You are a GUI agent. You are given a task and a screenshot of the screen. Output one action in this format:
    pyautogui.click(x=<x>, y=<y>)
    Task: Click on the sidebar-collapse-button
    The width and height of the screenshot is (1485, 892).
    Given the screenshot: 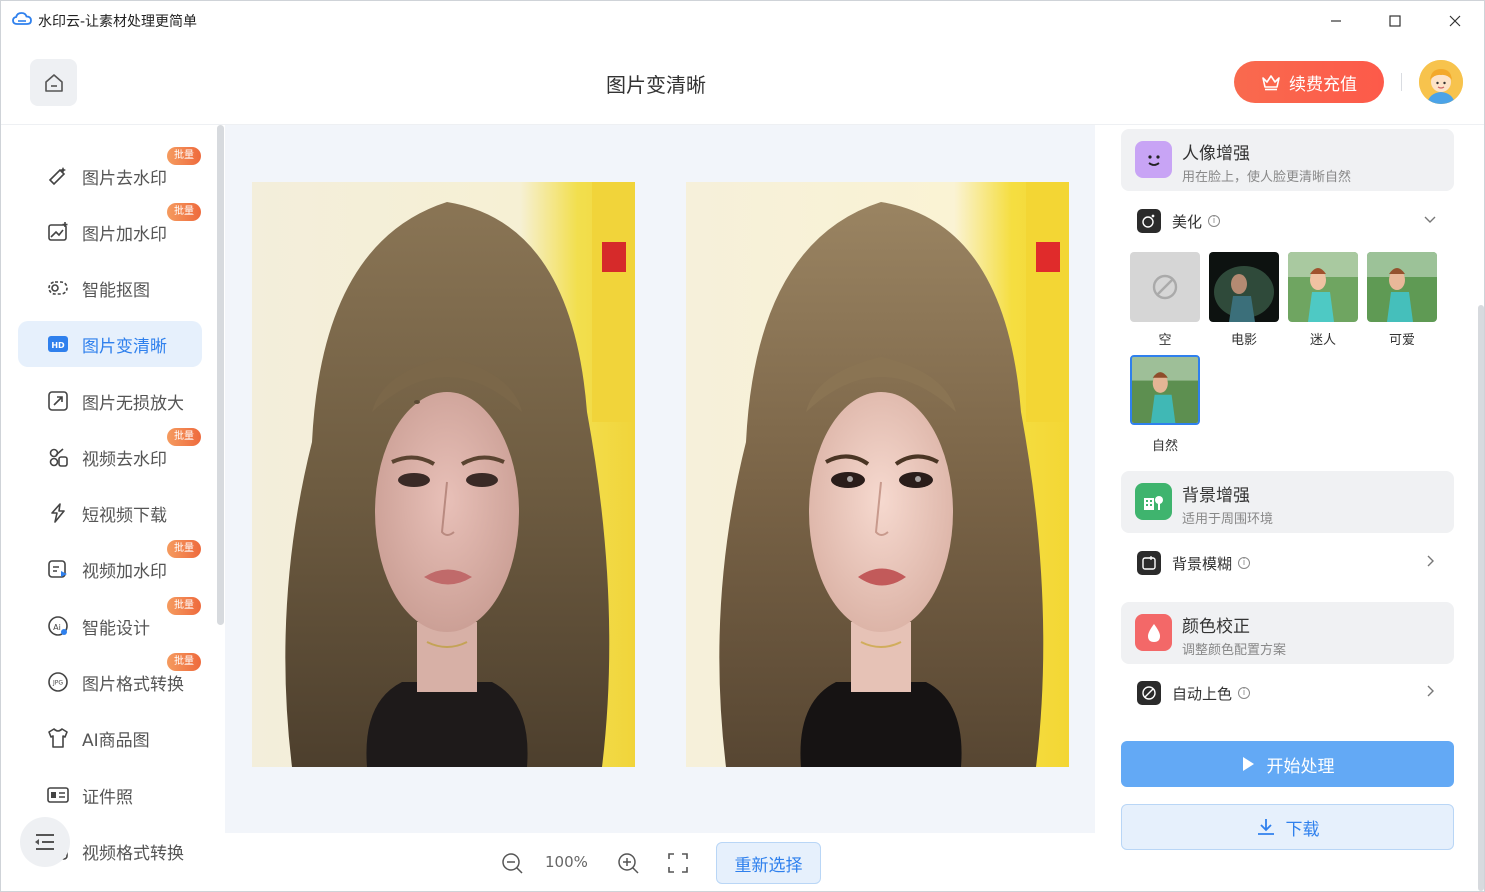 What is the action you would take?
    pyautogui.click(x=45, y=842)
    